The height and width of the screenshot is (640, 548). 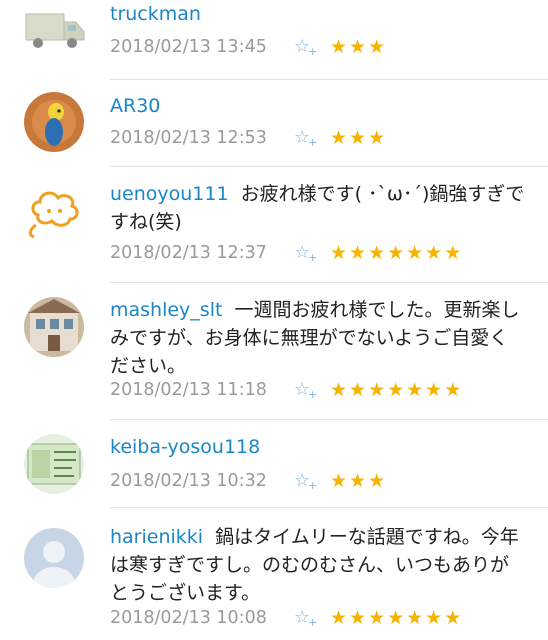 What do you see at coordinates (54, 213) in the screenshot?
I see `cloud-avatar` at bounding box center [54, 213].